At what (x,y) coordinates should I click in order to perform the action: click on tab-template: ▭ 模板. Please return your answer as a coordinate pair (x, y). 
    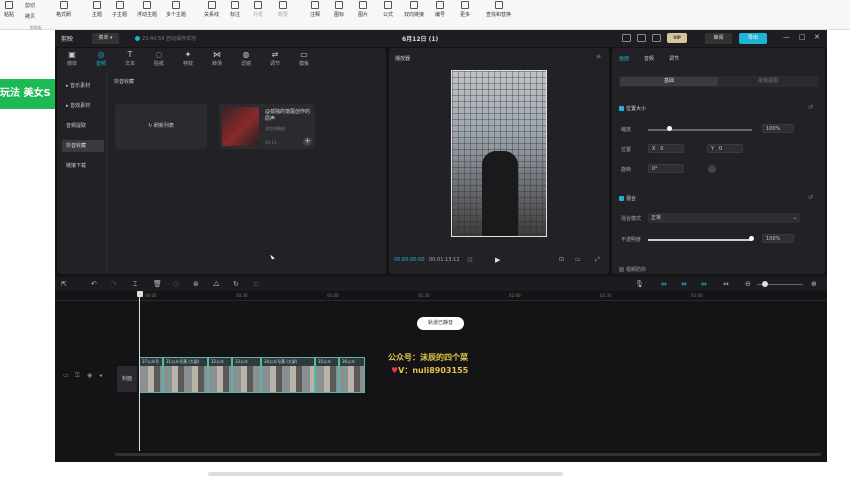
    Looking at the image, I should click on (304, 58).